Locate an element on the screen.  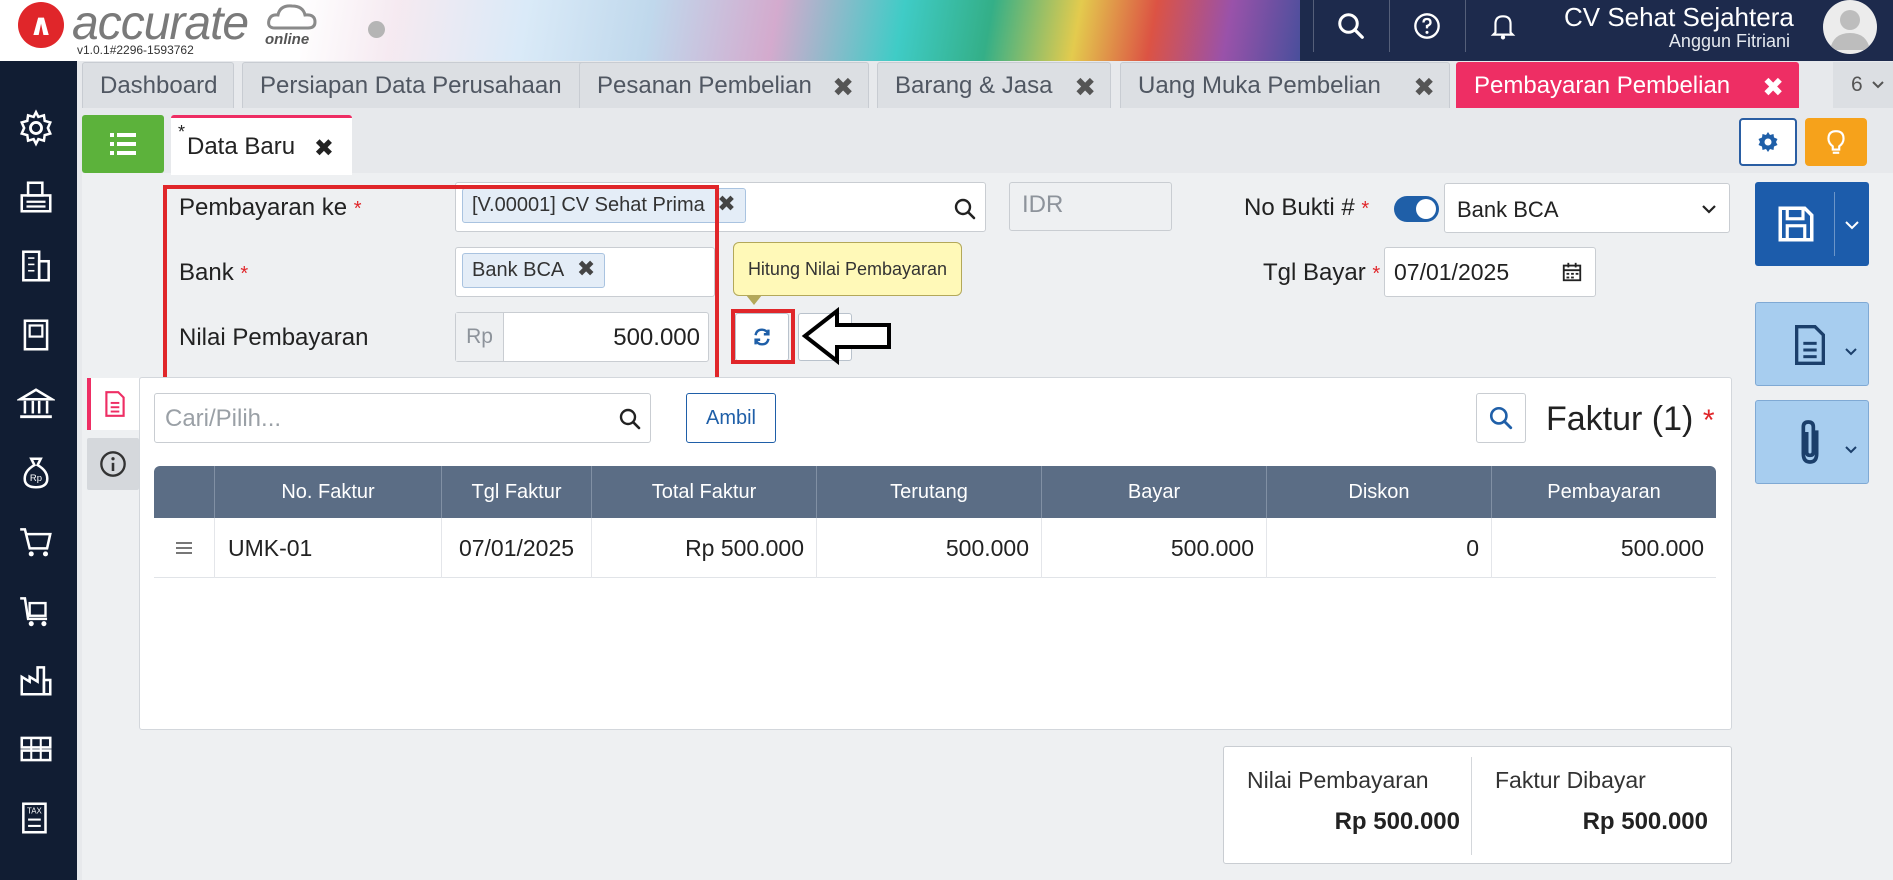
bank-icon is located at coordinates (36, 403).